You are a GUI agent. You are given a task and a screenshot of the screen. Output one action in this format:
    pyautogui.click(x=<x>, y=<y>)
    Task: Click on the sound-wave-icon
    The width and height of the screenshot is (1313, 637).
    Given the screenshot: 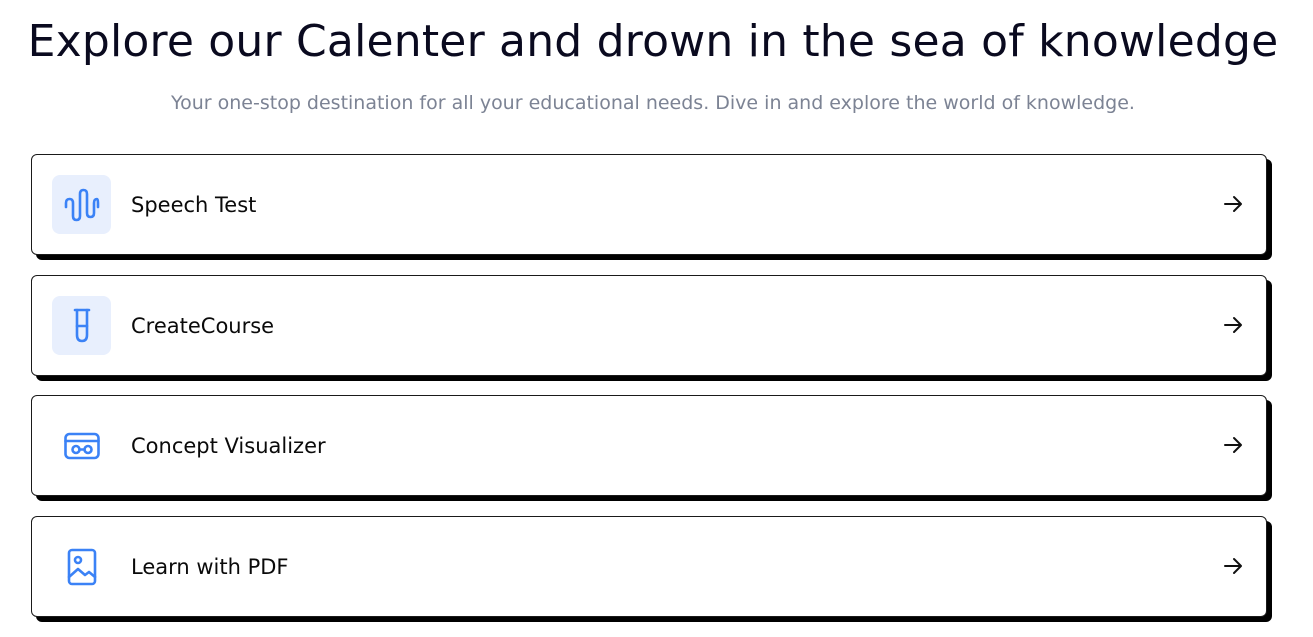 What is the action you would take?
    pyautogui.click(x=81, y=204)
    